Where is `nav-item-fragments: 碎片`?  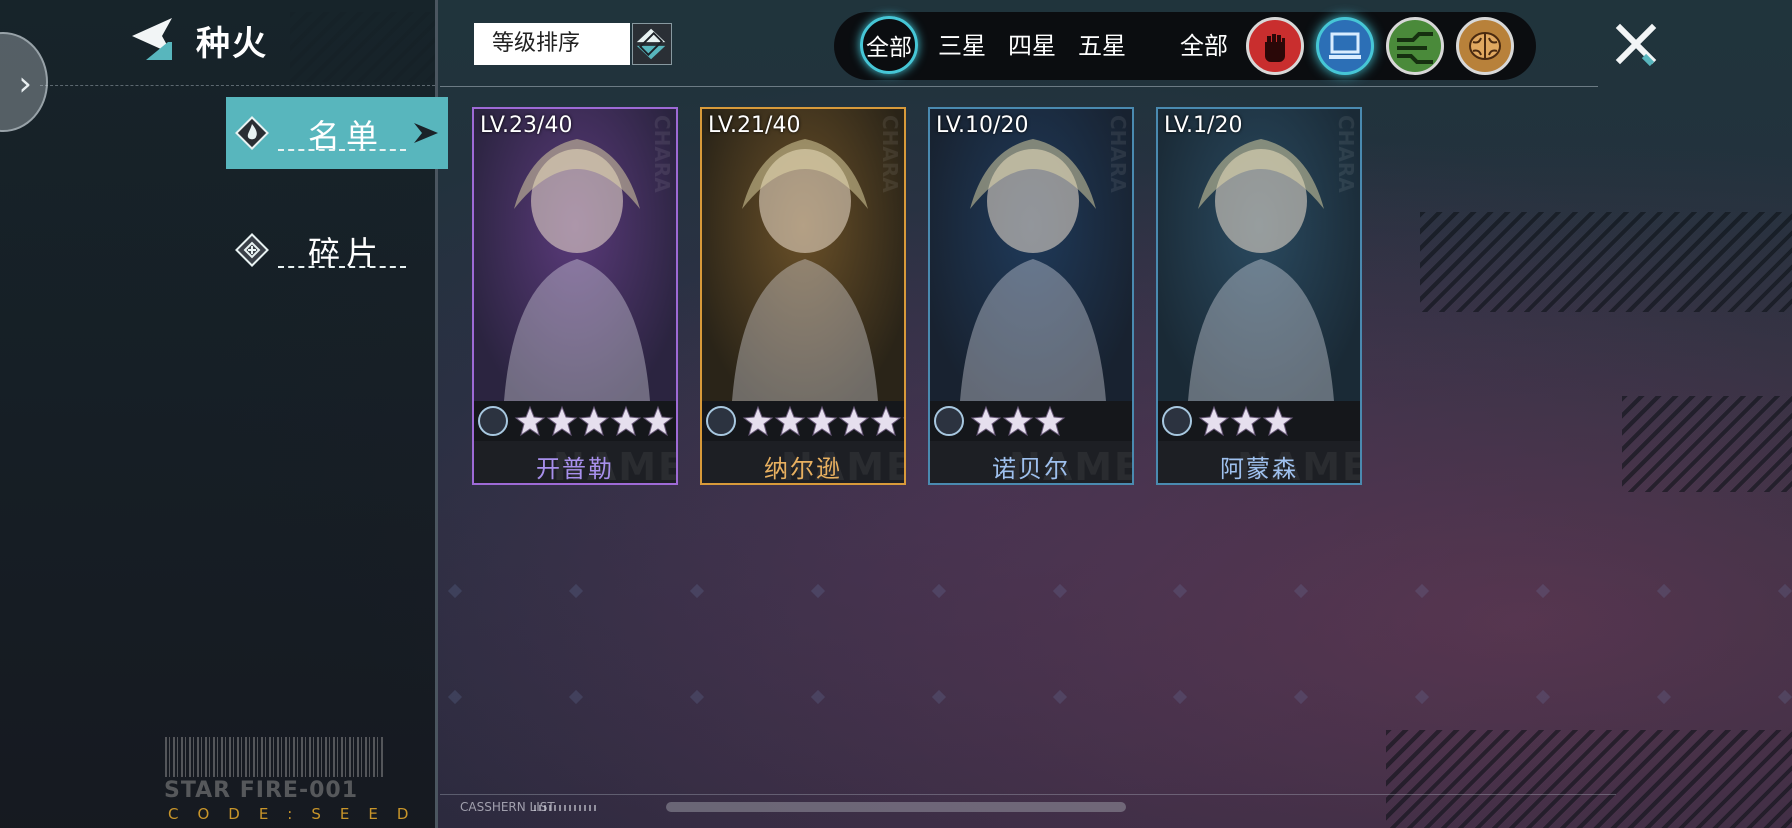
nav-item-fragments: 碎片 is located at coordinates (337, 250).